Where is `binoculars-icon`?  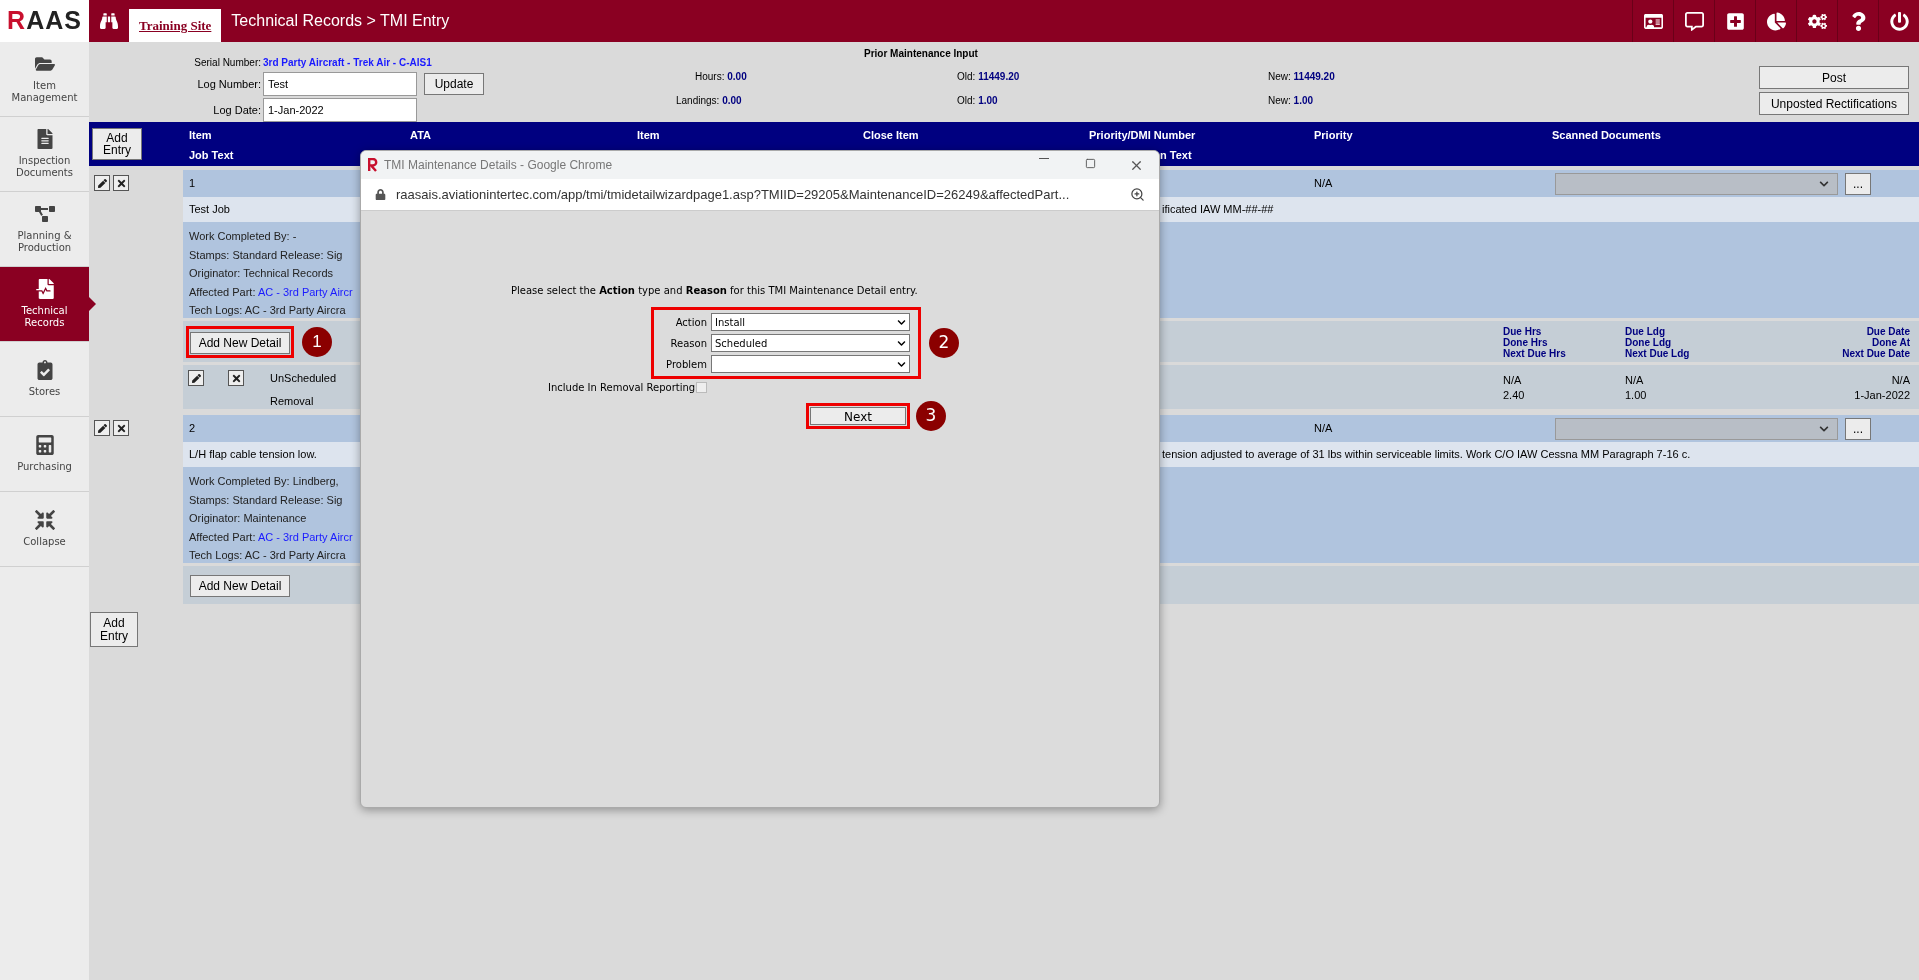 binoculars-icon is located at coordinates (109, 21).